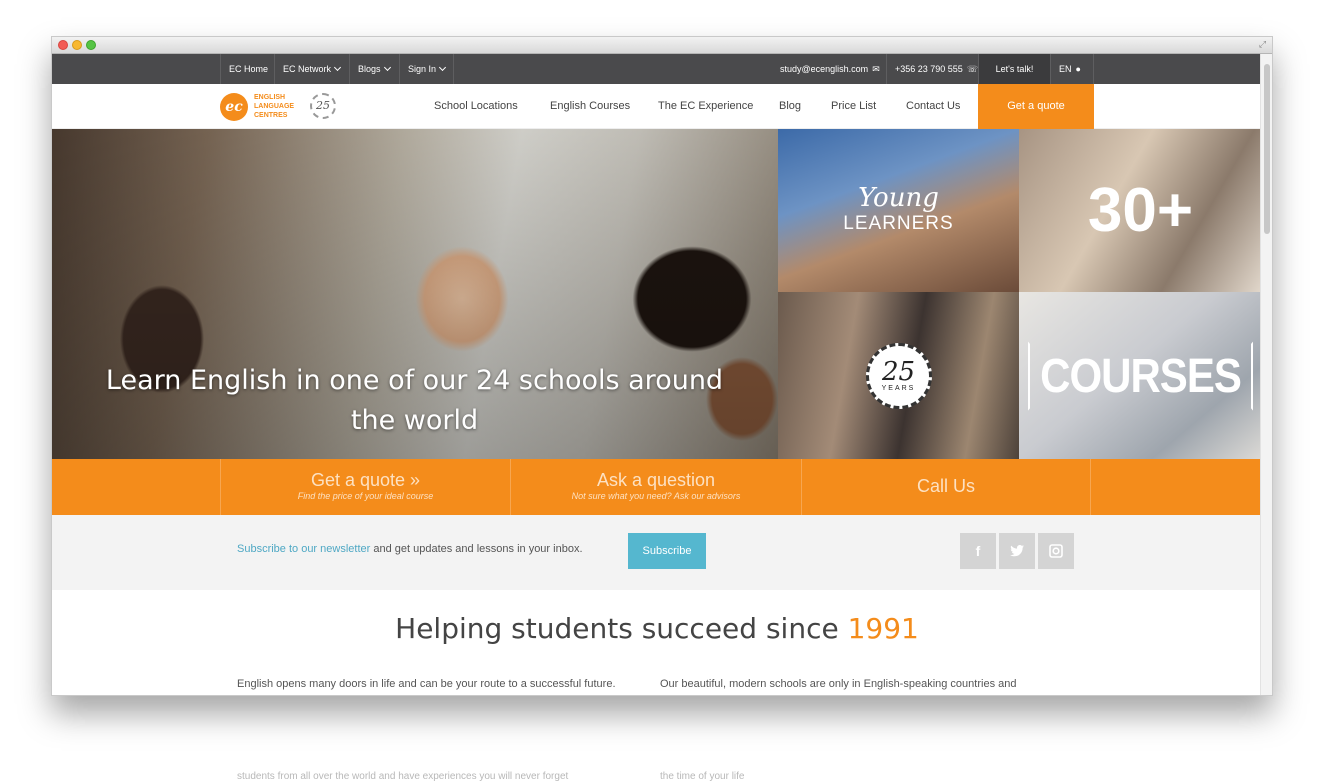 The image size is (1325, 781). Describe the element at coordinates (621, 628) in the screenshot. I see `section-heading-text: Helping students succeed since` at that location.